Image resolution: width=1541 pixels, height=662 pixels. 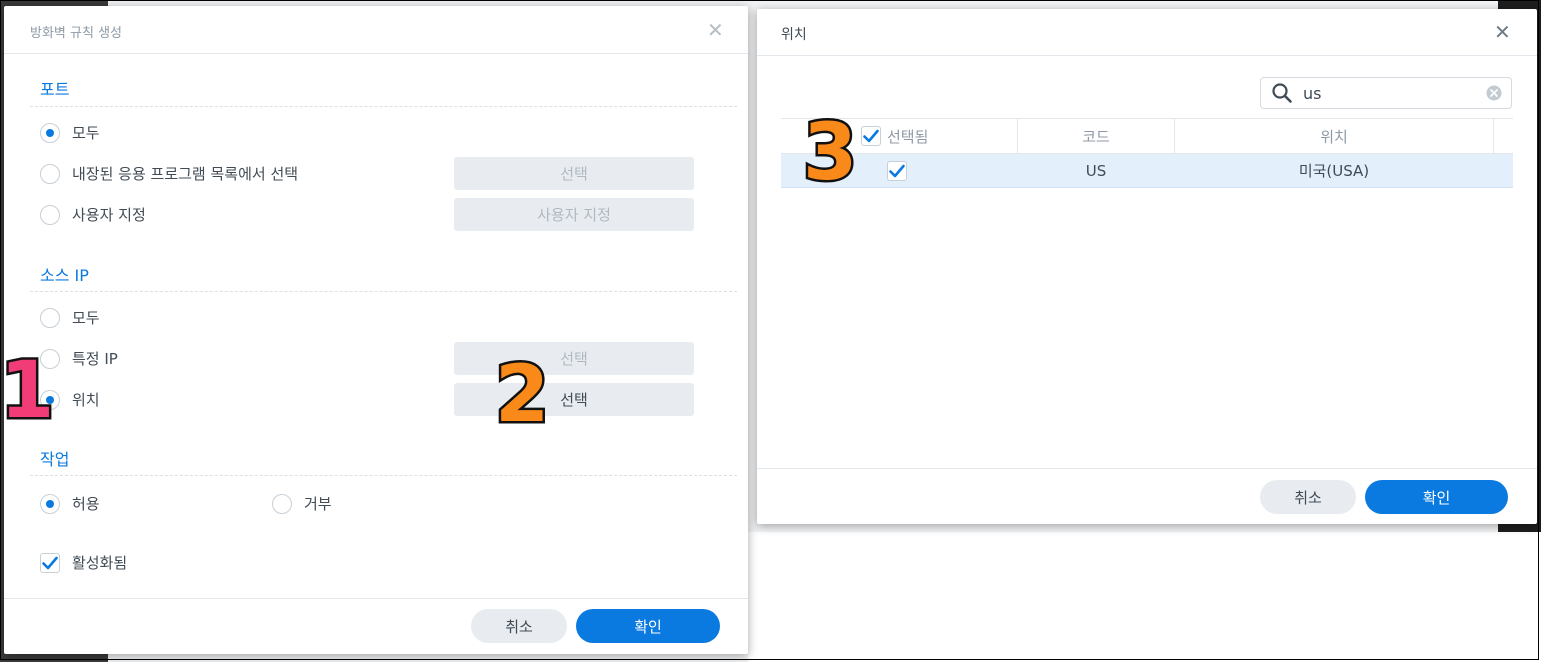 What do you see at coordinates (28, 391) in the screenshot?
I see `step-1-annotation: 1` at bounding box center [28, 391].